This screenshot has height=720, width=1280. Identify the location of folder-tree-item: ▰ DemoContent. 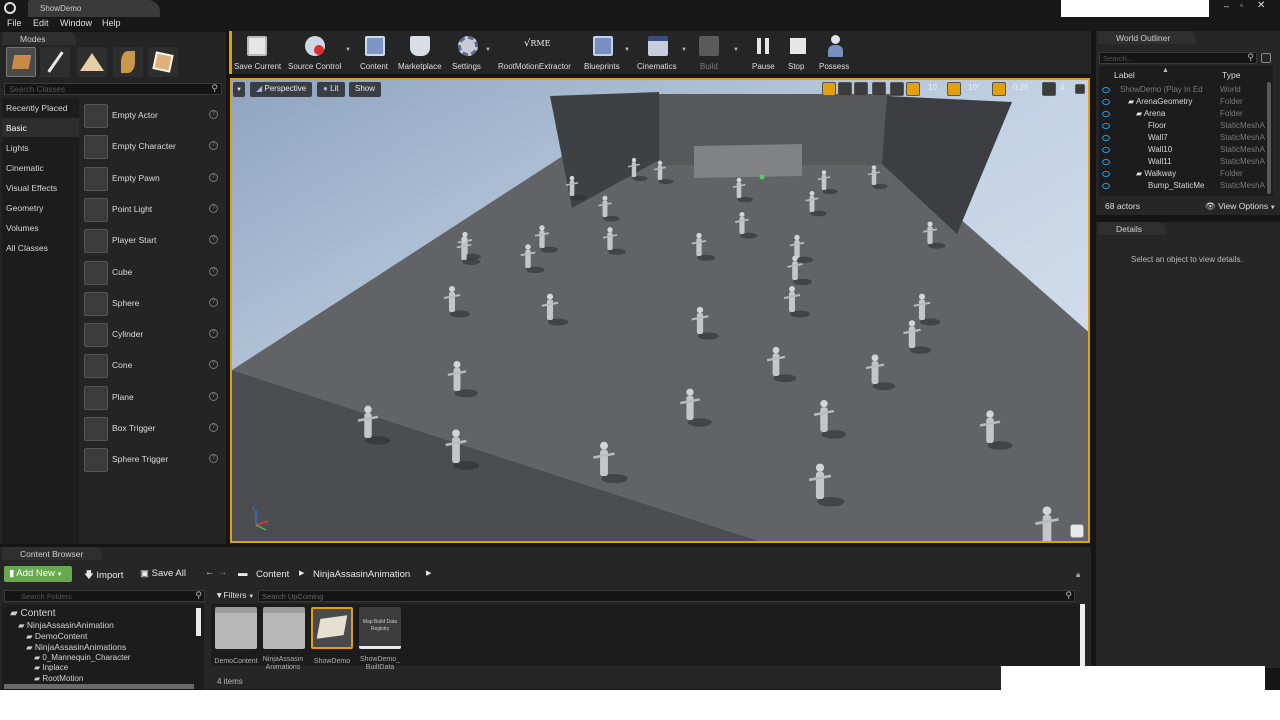
(56, 636).